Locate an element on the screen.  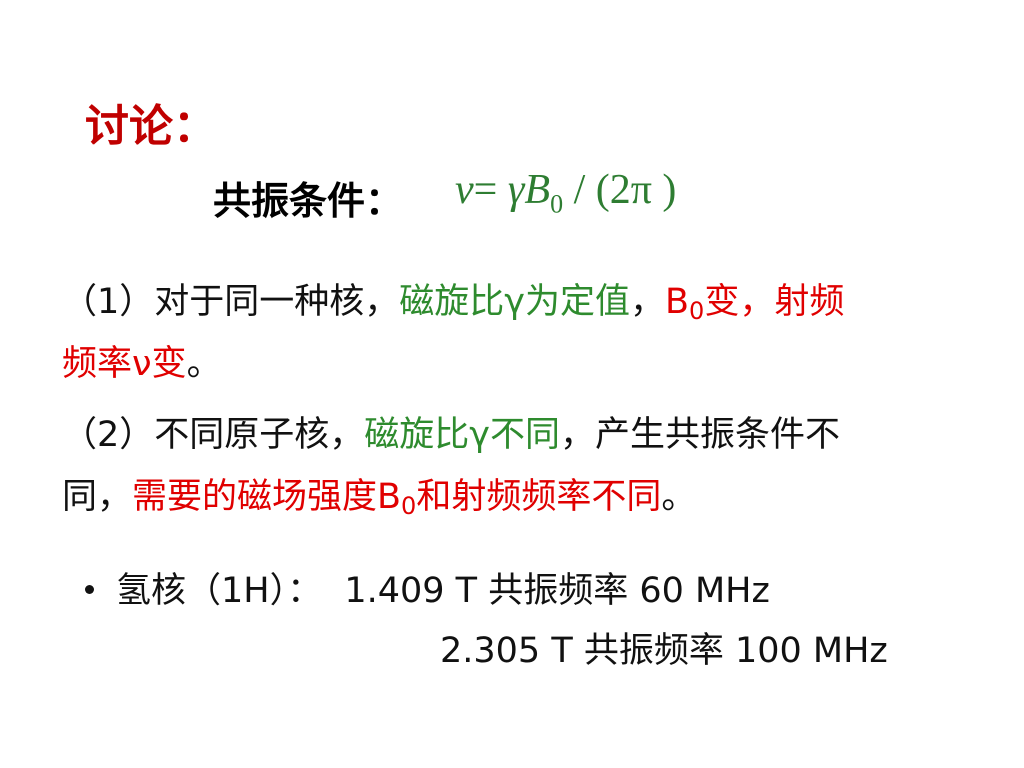
hydrogen-label: 氢核（1H）： is located at coordinates (219, 591).